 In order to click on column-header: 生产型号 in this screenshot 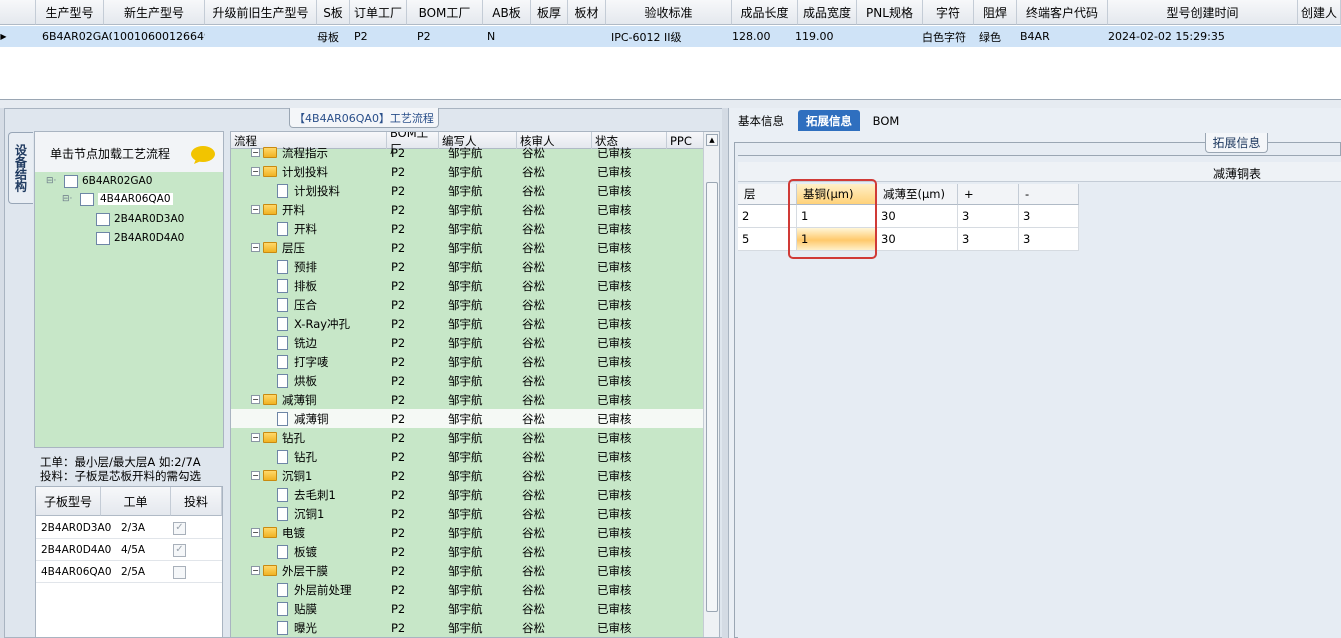, I will do `click(70, 12)`.